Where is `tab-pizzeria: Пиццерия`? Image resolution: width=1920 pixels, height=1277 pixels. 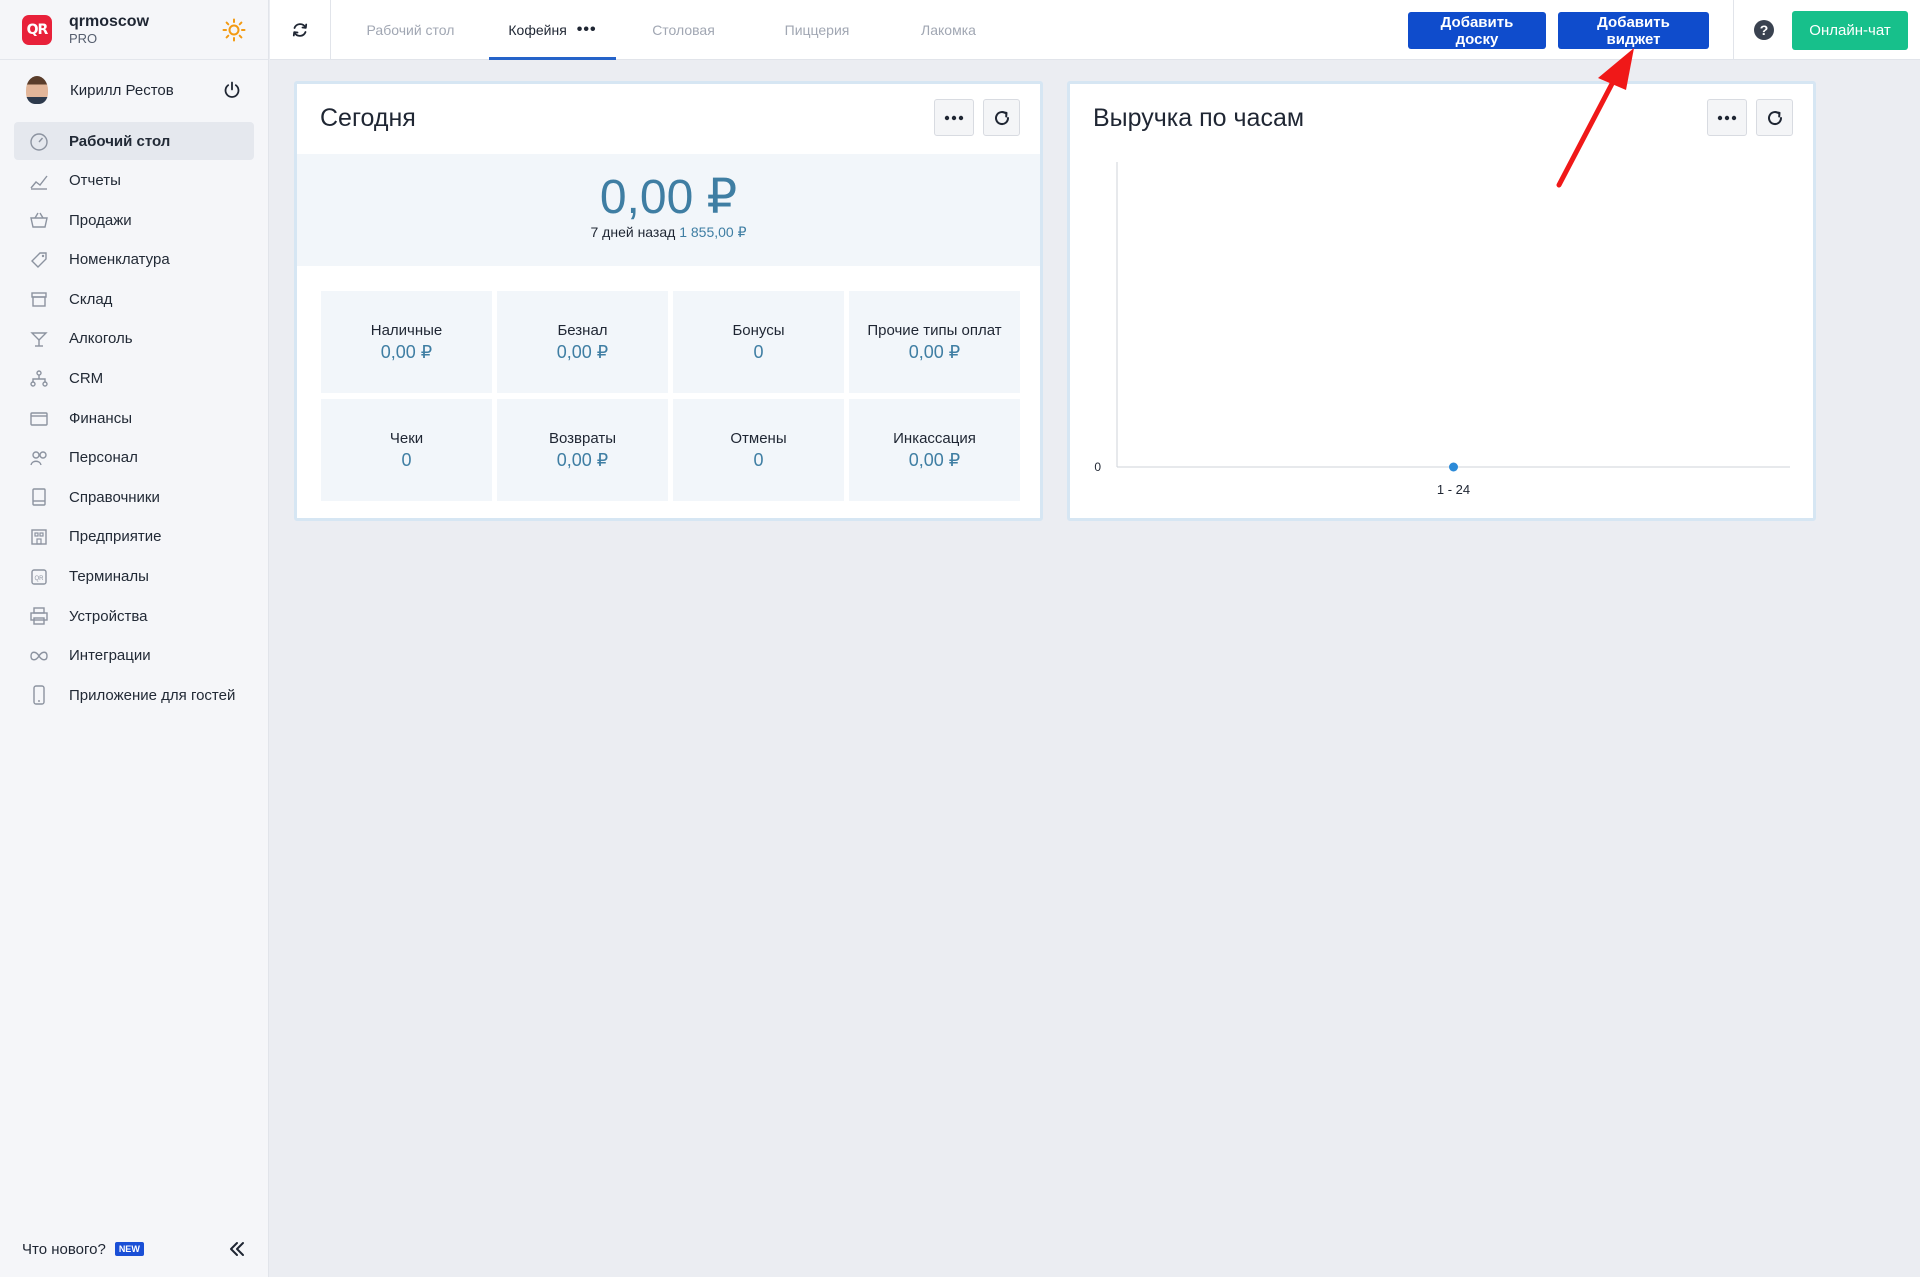
tab-pizzeria: Пиццерия is located at coordinates (817, 30).